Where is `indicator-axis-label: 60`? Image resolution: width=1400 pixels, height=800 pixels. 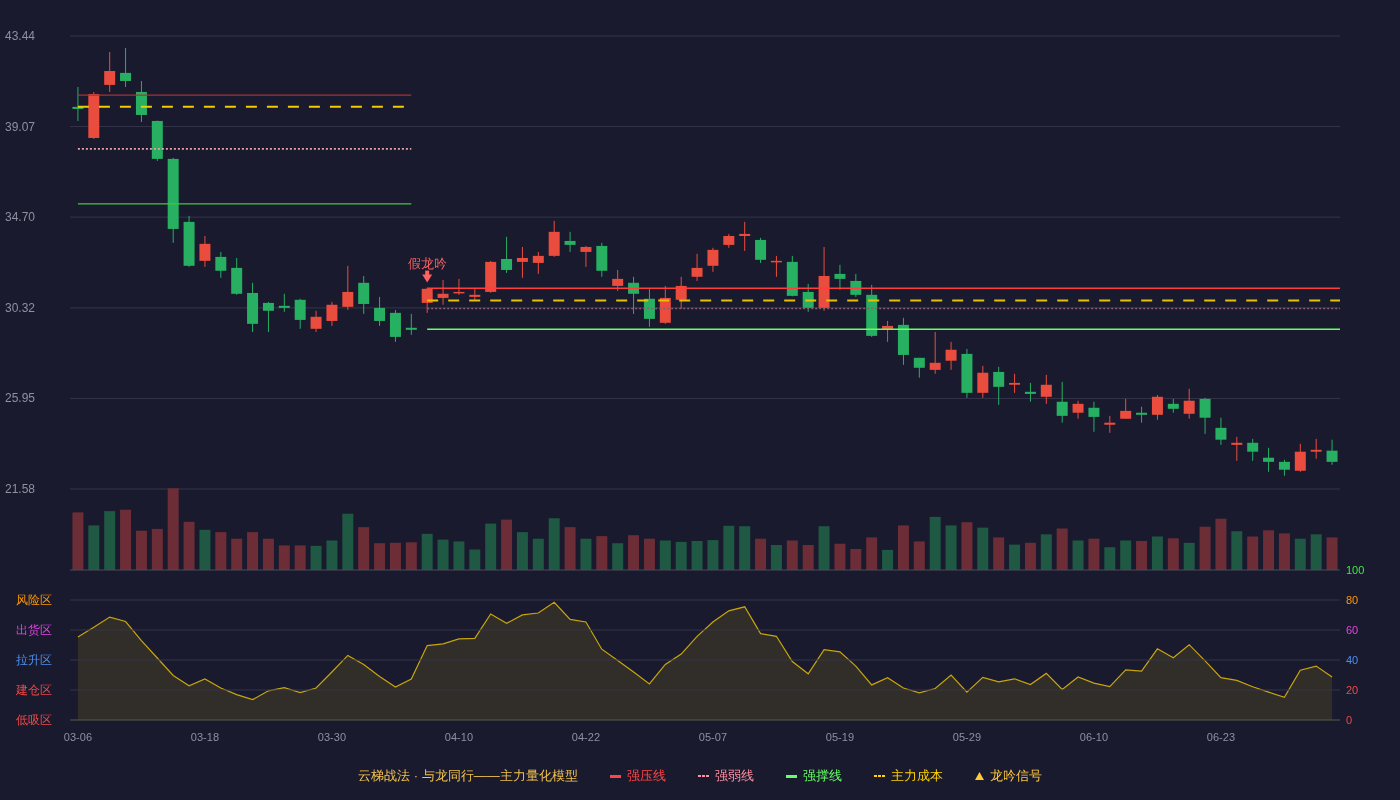
indicator-axis-label: 60 is located at coordinates (1352, 630).